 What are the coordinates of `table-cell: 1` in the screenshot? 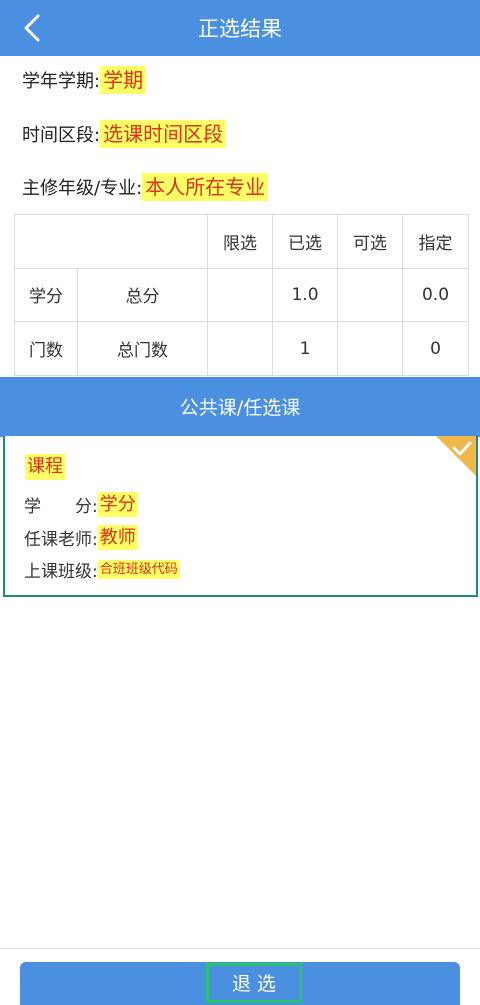 It's located at (305, 348).